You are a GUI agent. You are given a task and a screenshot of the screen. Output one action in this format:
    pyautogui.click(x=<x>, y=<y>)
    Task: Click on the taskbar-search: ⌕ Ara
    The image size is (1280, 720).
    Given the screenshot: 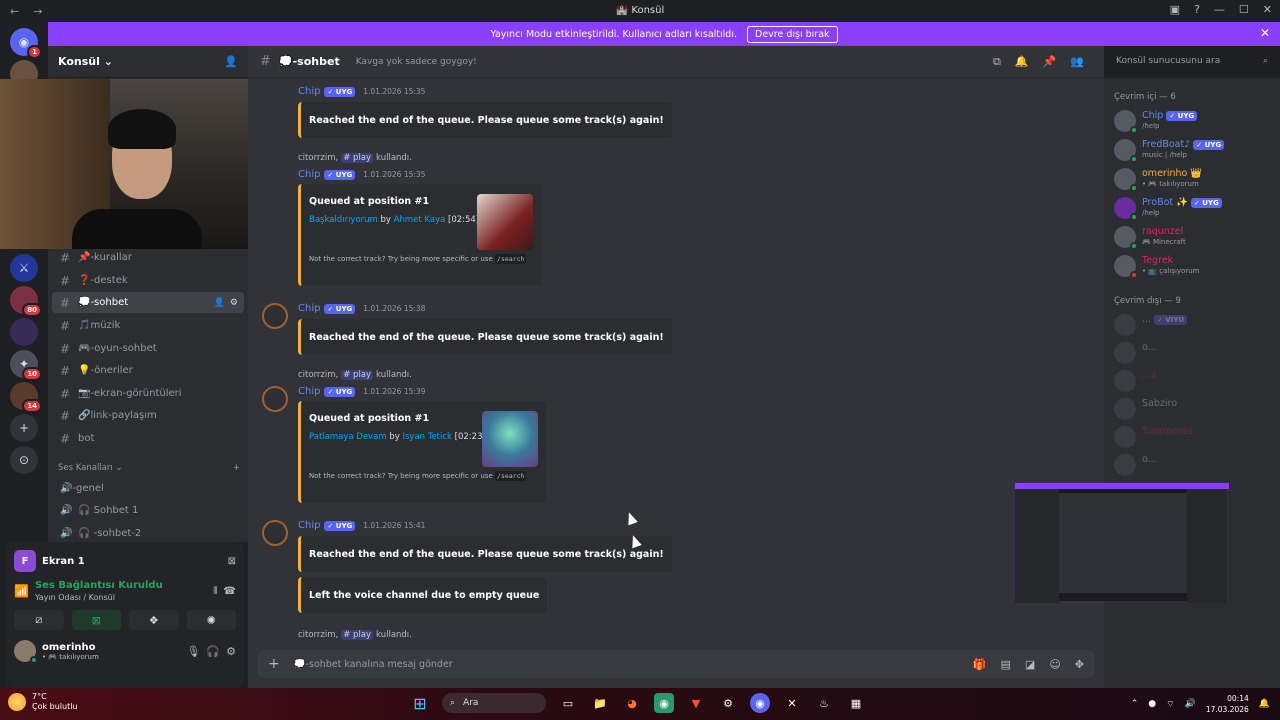 What is the action you would take?
    pyautogui.click(x=494, y=703)
    